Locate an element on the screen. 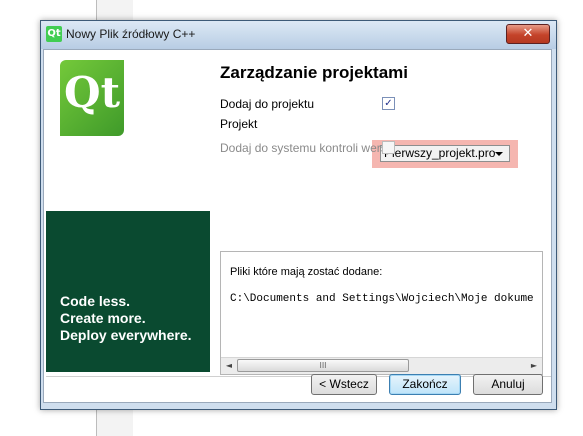 This screenshot has width=583, height=436. scroll-left-icon: ◄ is located at coordinates (229, 366).